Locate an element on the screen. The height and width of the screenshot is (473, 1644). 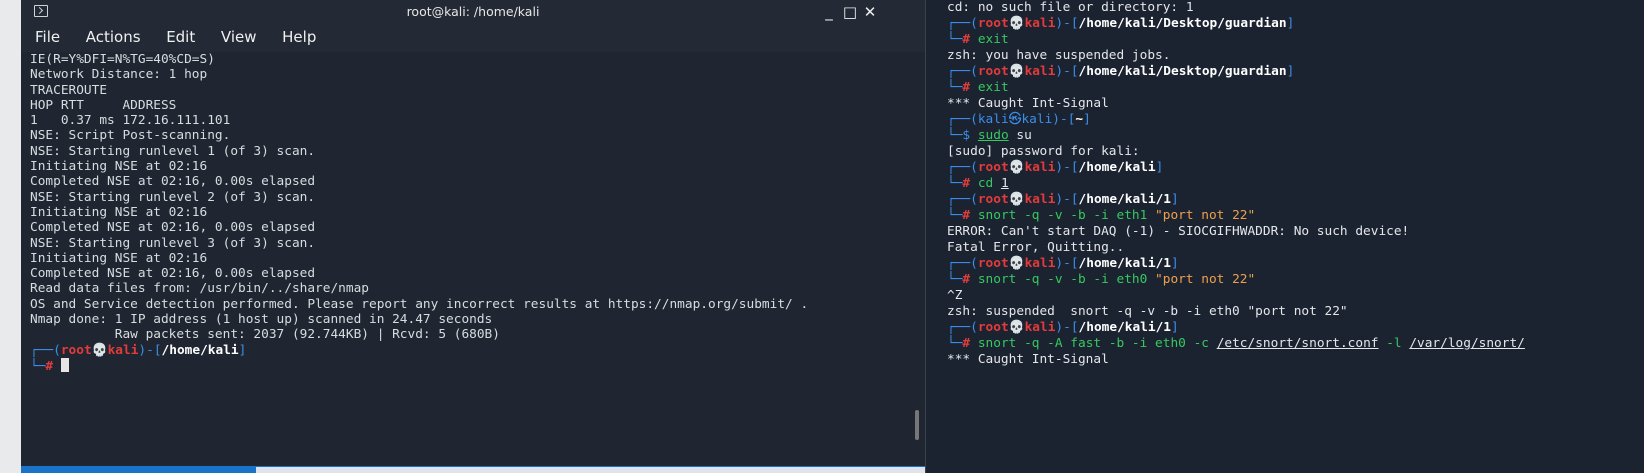
menu-edit: Edit is located at coordinates (180, 35).